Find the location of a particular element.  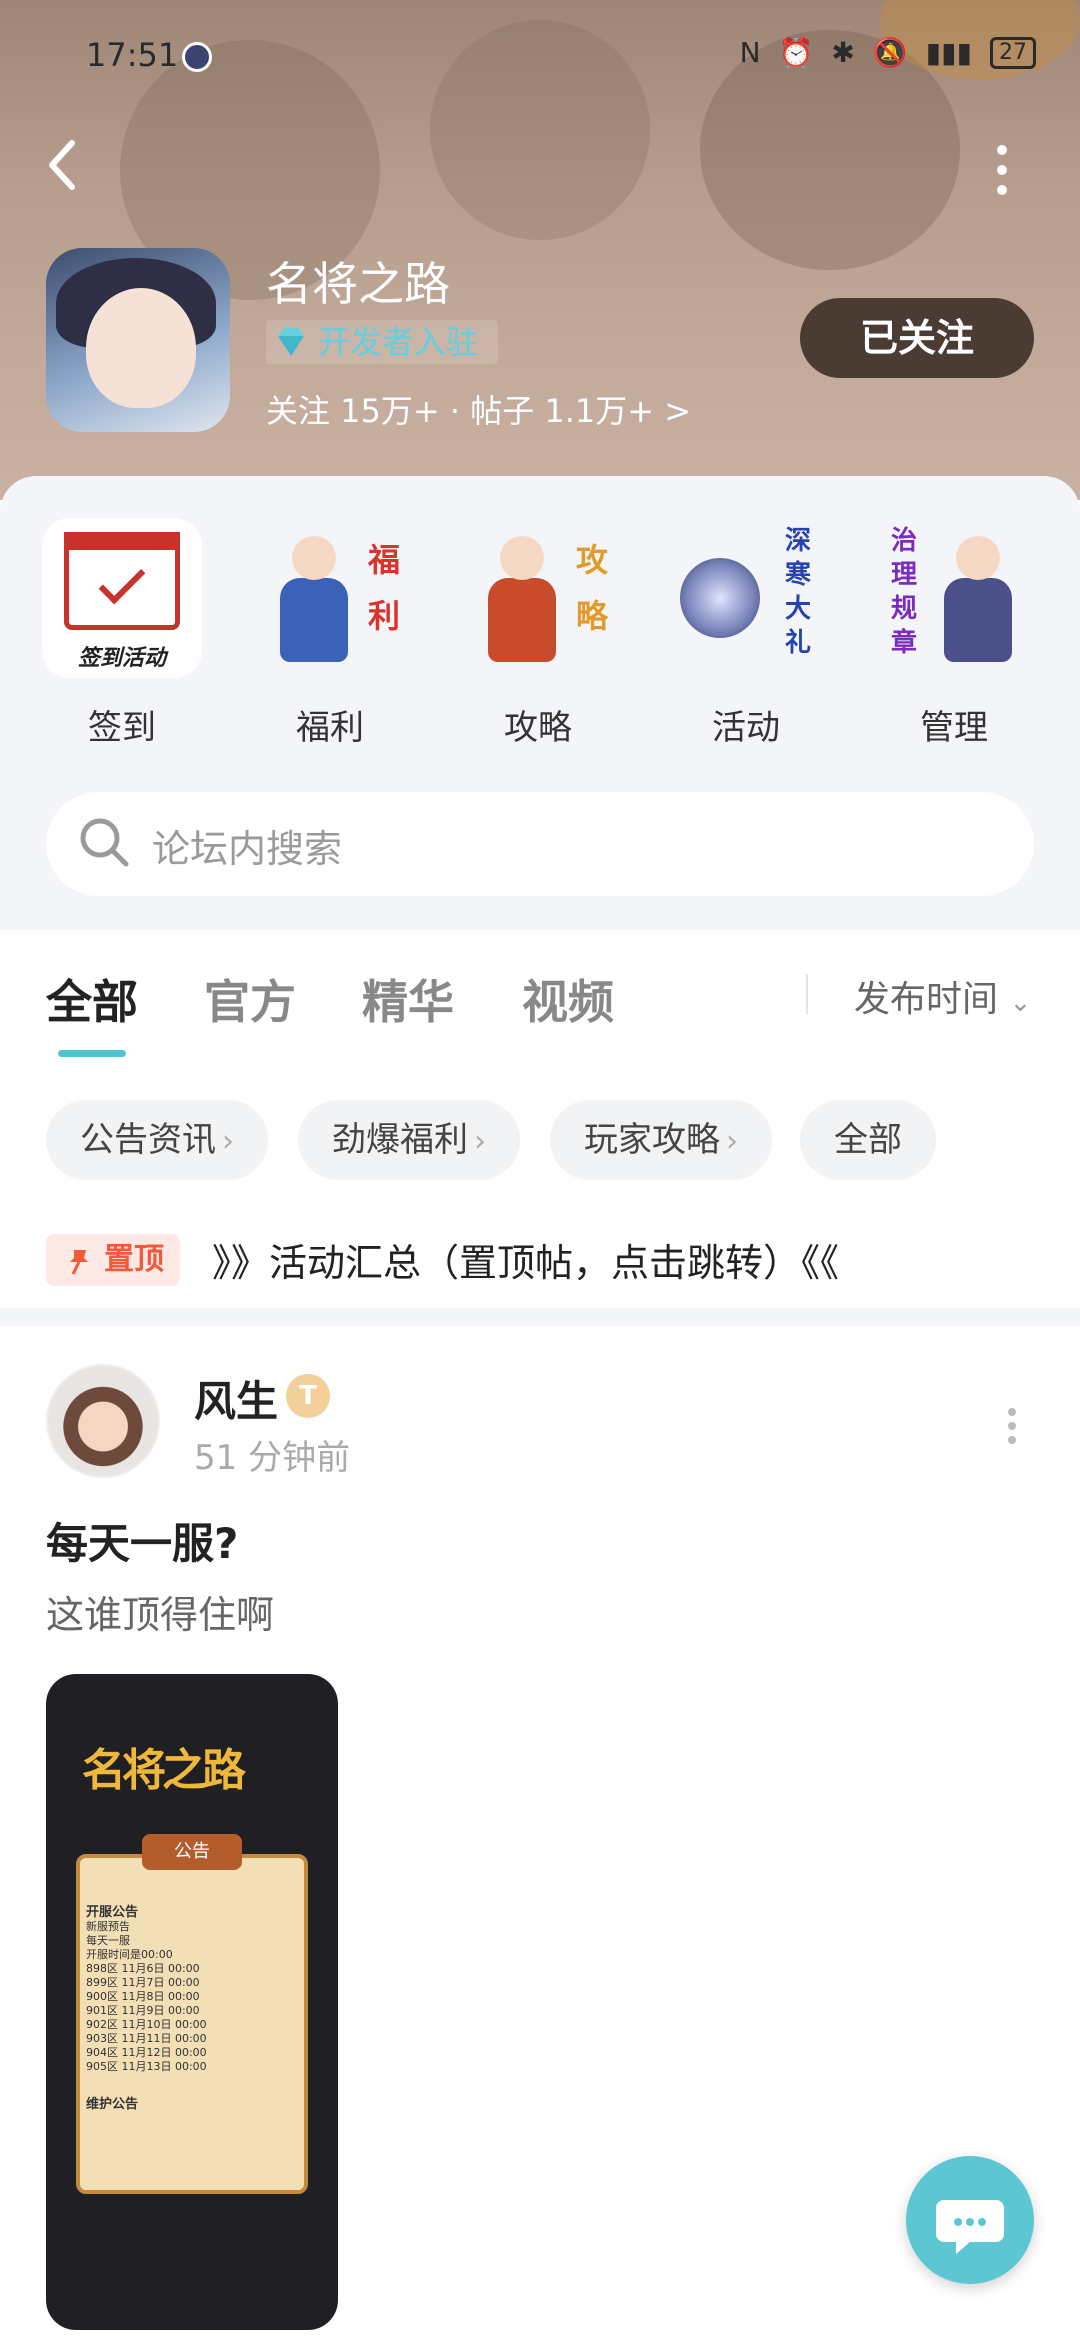

notice-line: 898区 11月6日 00:00 is located at coordinates (143, 1968).